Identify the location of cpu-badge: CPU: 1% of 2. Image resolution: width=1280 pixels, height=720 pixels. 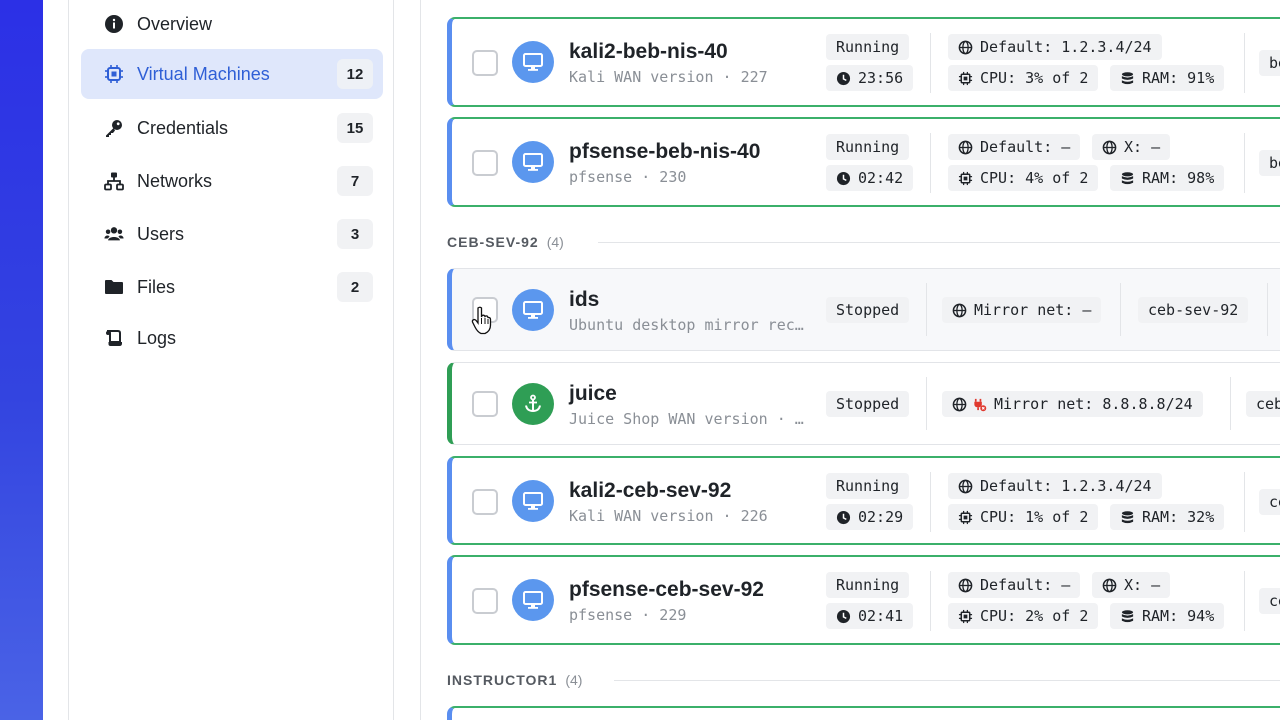
(1023, 517).